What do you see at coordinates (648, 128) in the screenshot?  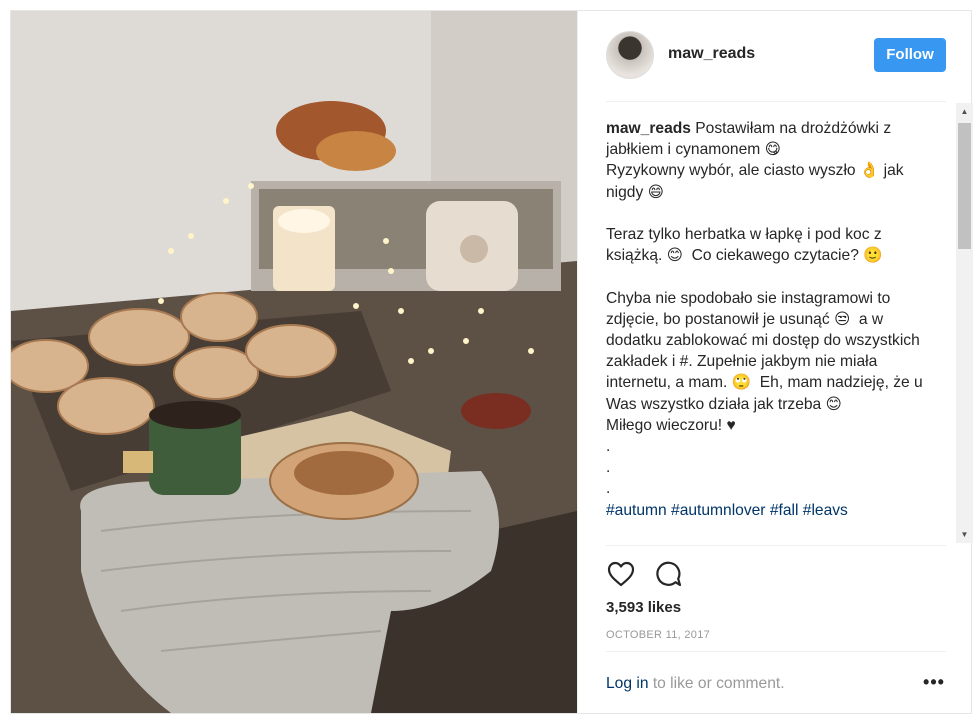 I see `caption-author: maw_reads` at bounding box center [648, 128].